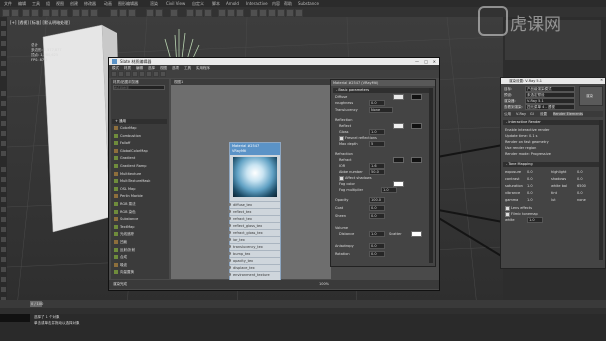  What do you see at coordinates (134, 151) in the screenshot?
I see `map-list-item: GlobalColorMap` at bounding box center [134, 151].